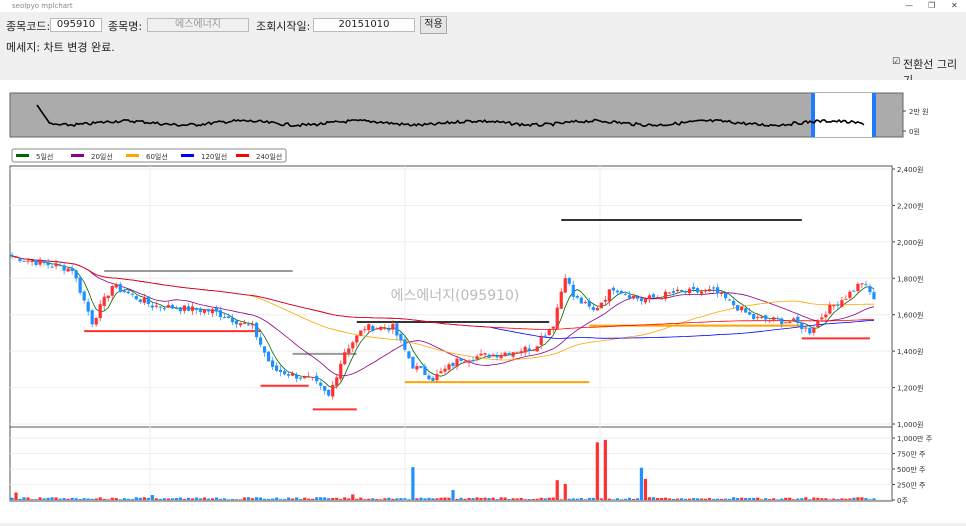 The width and height of the screenshot is (966, 526). Describe the element at coordinates (433, 25) in the screenshot. I see `apply-button: 적용` at that location.